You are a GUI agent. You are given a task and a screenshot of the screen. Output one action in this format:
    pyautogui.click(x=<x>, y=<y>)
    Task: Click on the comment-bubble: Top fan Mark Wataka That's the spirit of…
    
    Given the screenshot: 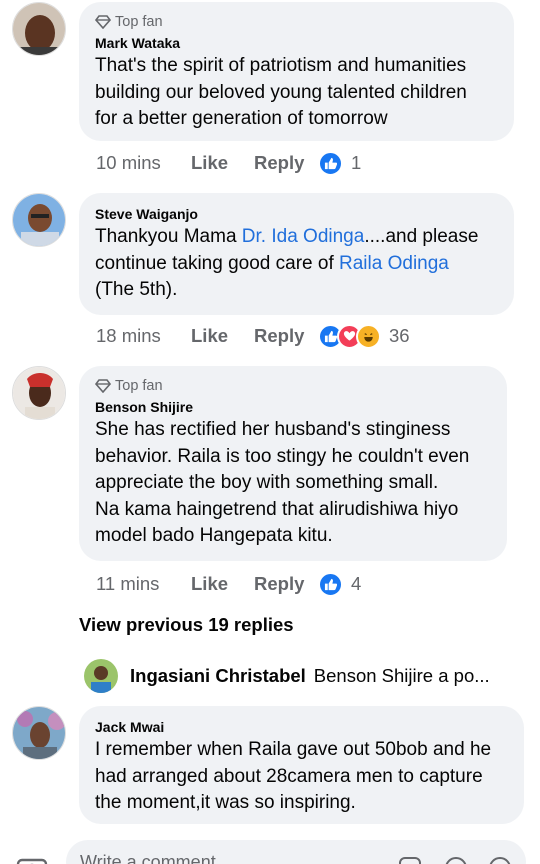 What is the action you would take?
    pyautogui.click(x=296, y=71)
    